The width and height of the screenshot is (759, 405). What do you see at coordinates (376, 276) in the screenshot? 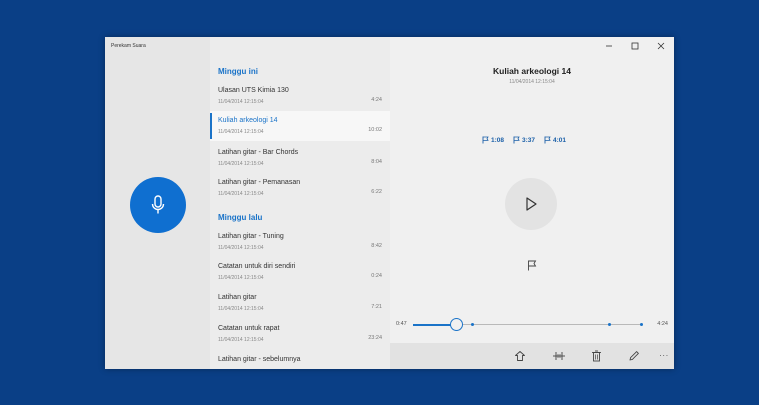
I see `item-duration: 0:24` at bounding box center [376, 276].